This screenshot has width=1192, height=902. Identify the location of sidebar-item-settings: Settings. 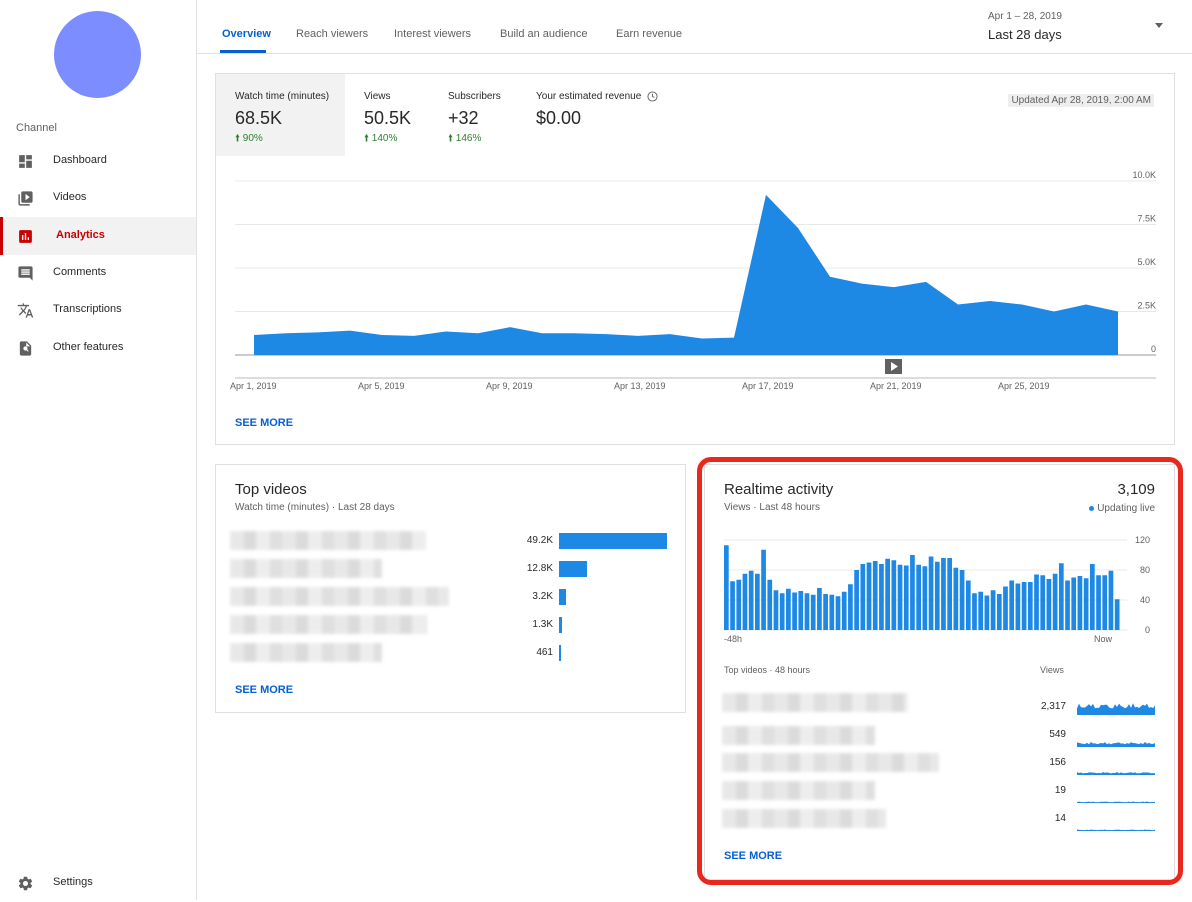
(98, 883).